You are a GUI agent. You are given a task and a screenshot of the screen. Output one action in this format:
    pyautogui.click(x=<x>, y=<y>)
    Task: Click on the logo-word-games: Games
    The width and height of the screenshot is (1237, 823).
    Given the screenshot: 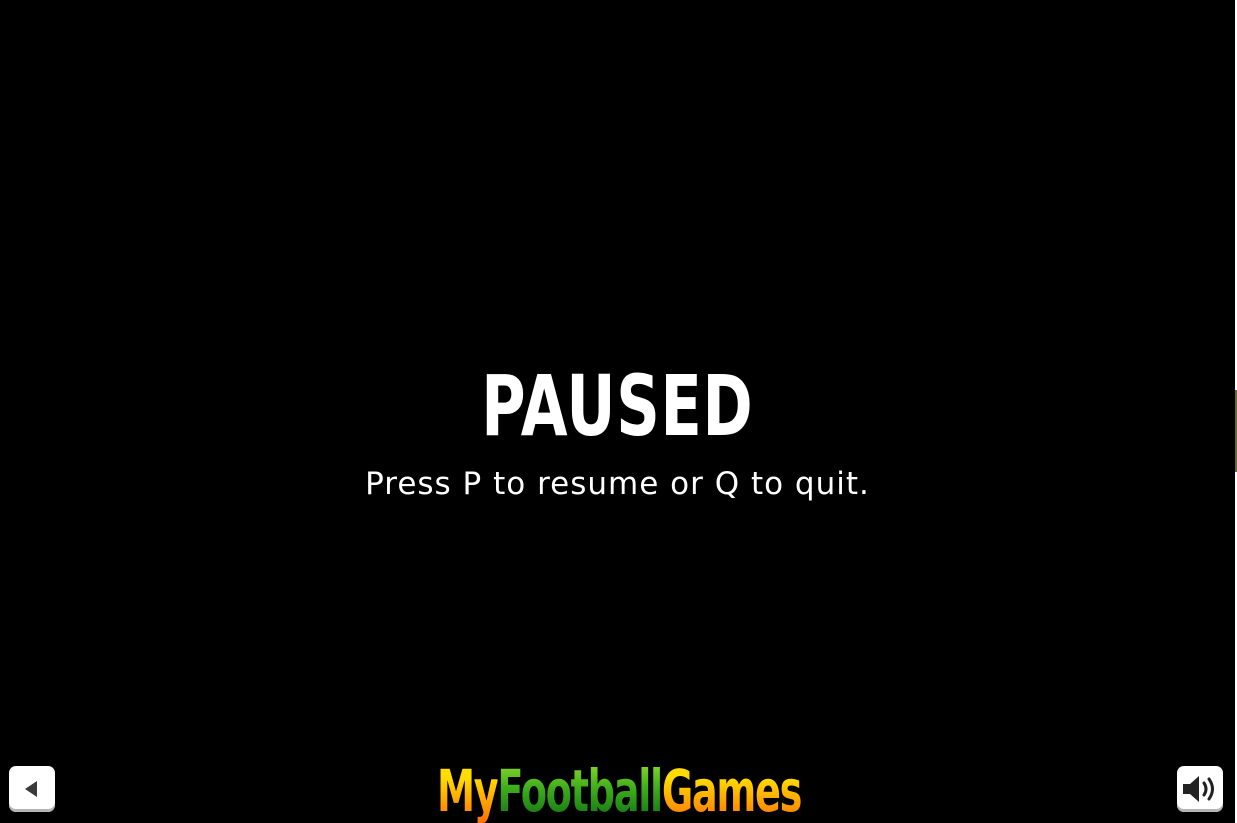 What is the action you would take?
    pyautogui.click(x=732, y=790)
    